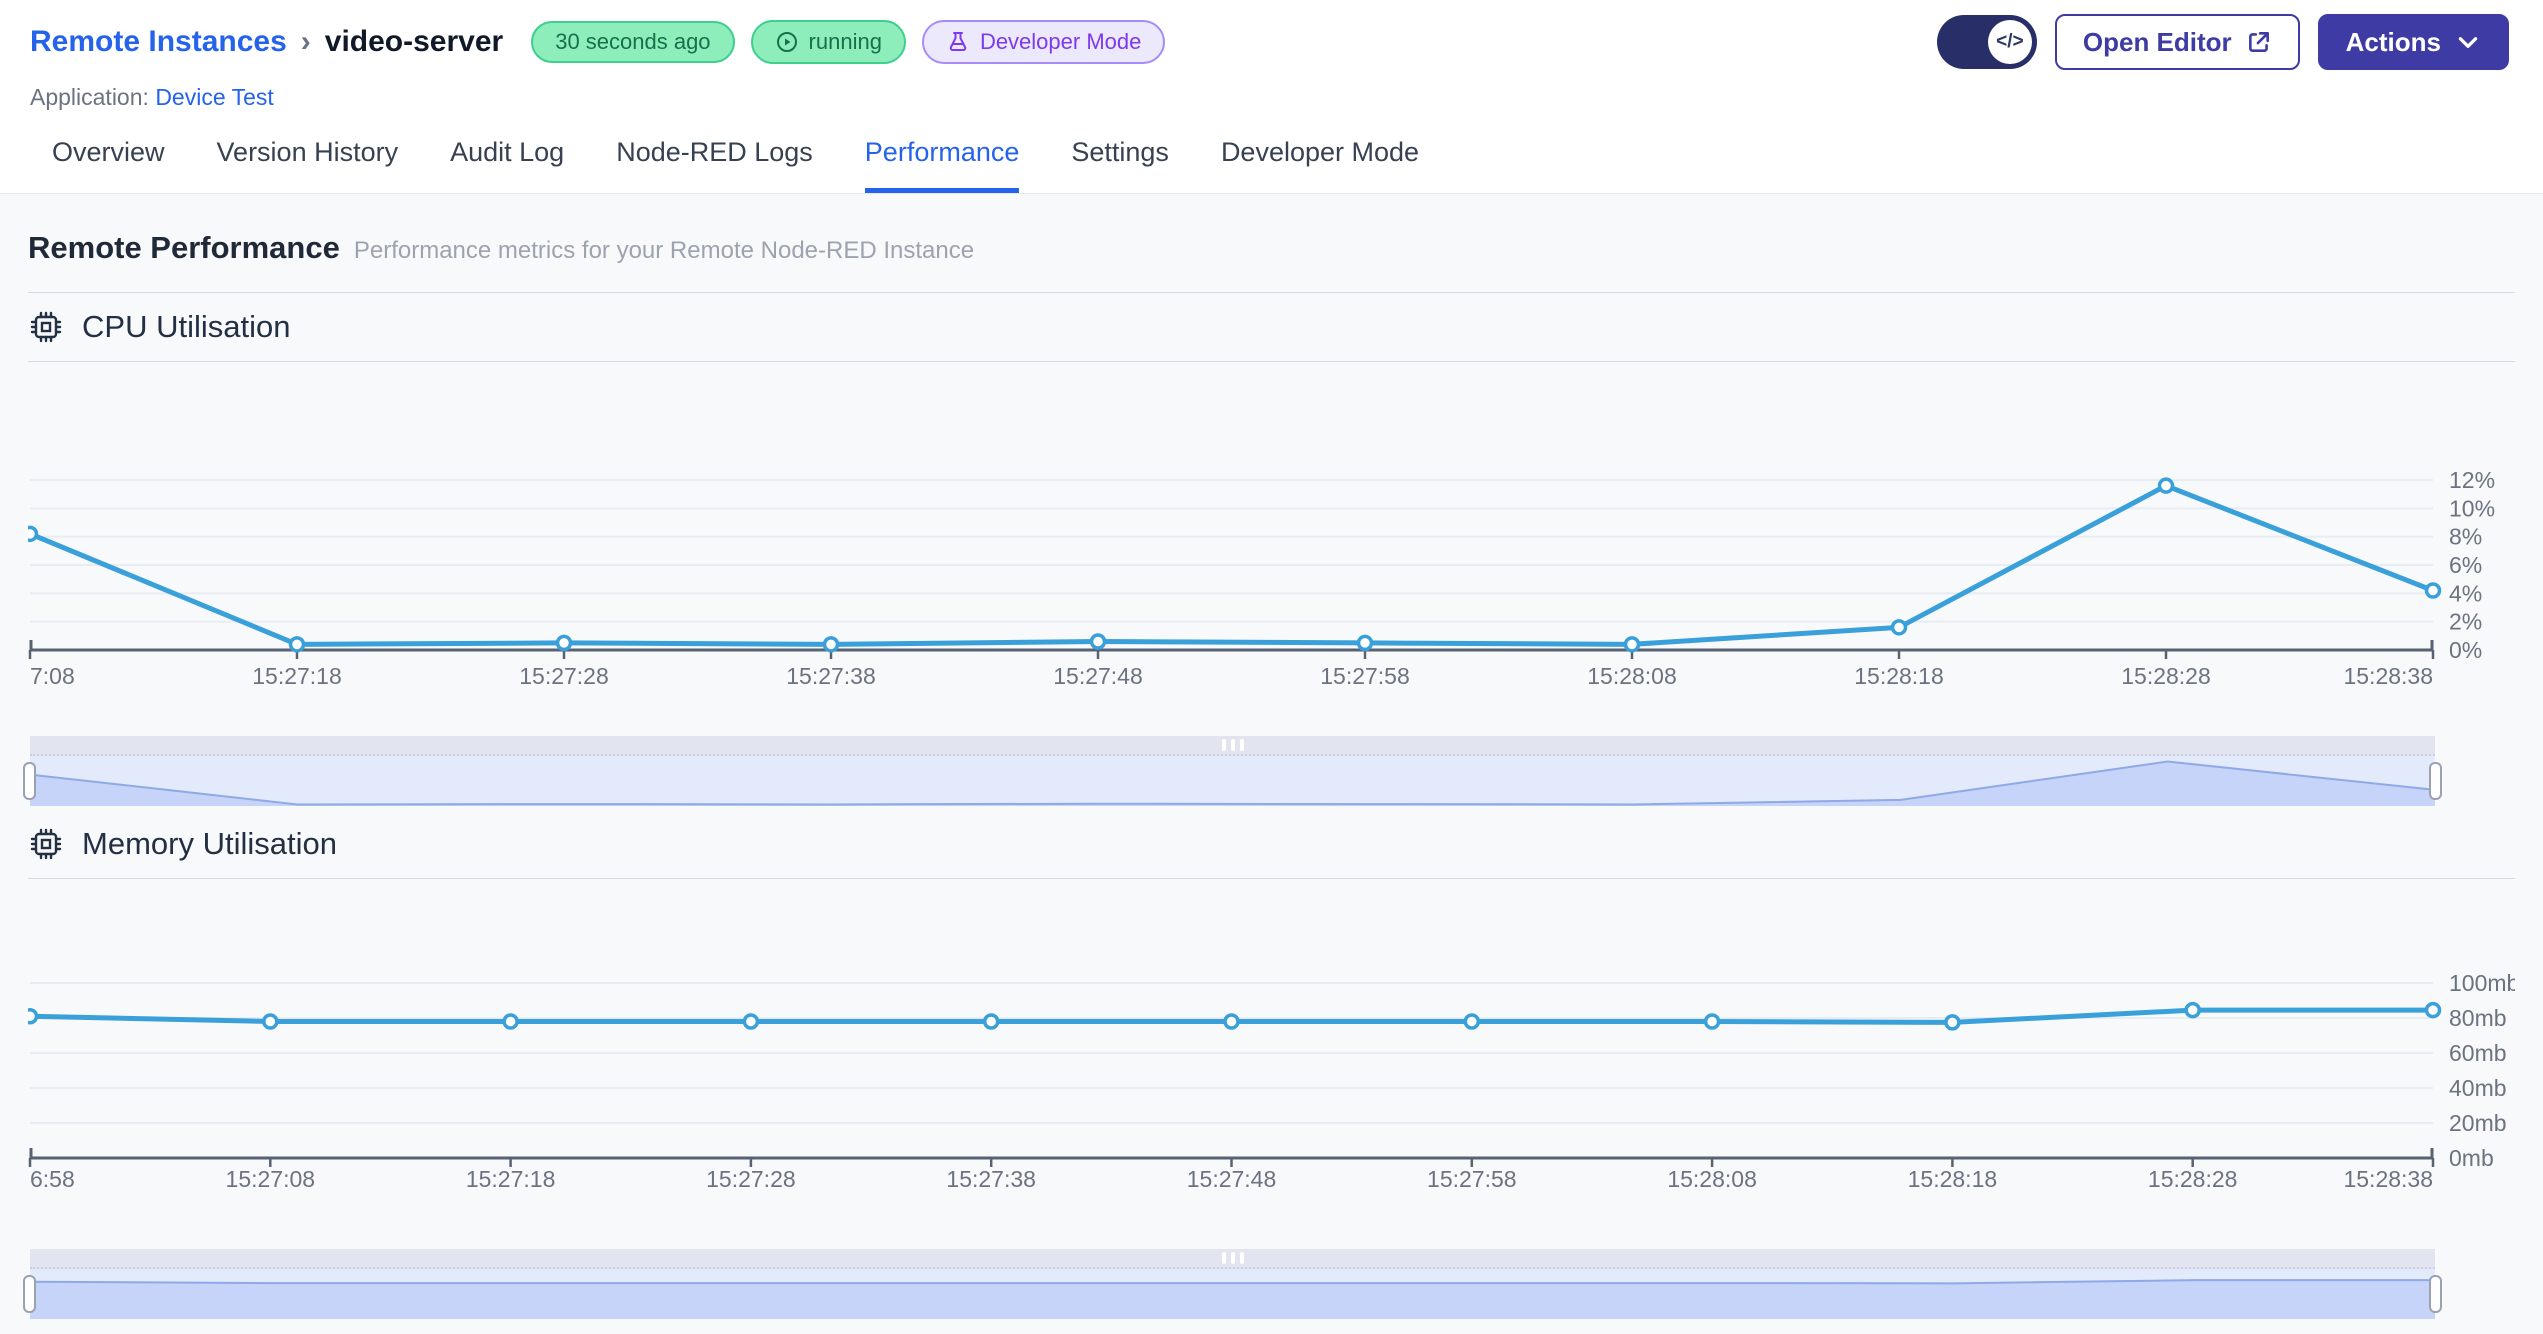 The width and height of the screenshot is (2543, 1334). I want to click on code-icon: </>, so click(2009, 42).